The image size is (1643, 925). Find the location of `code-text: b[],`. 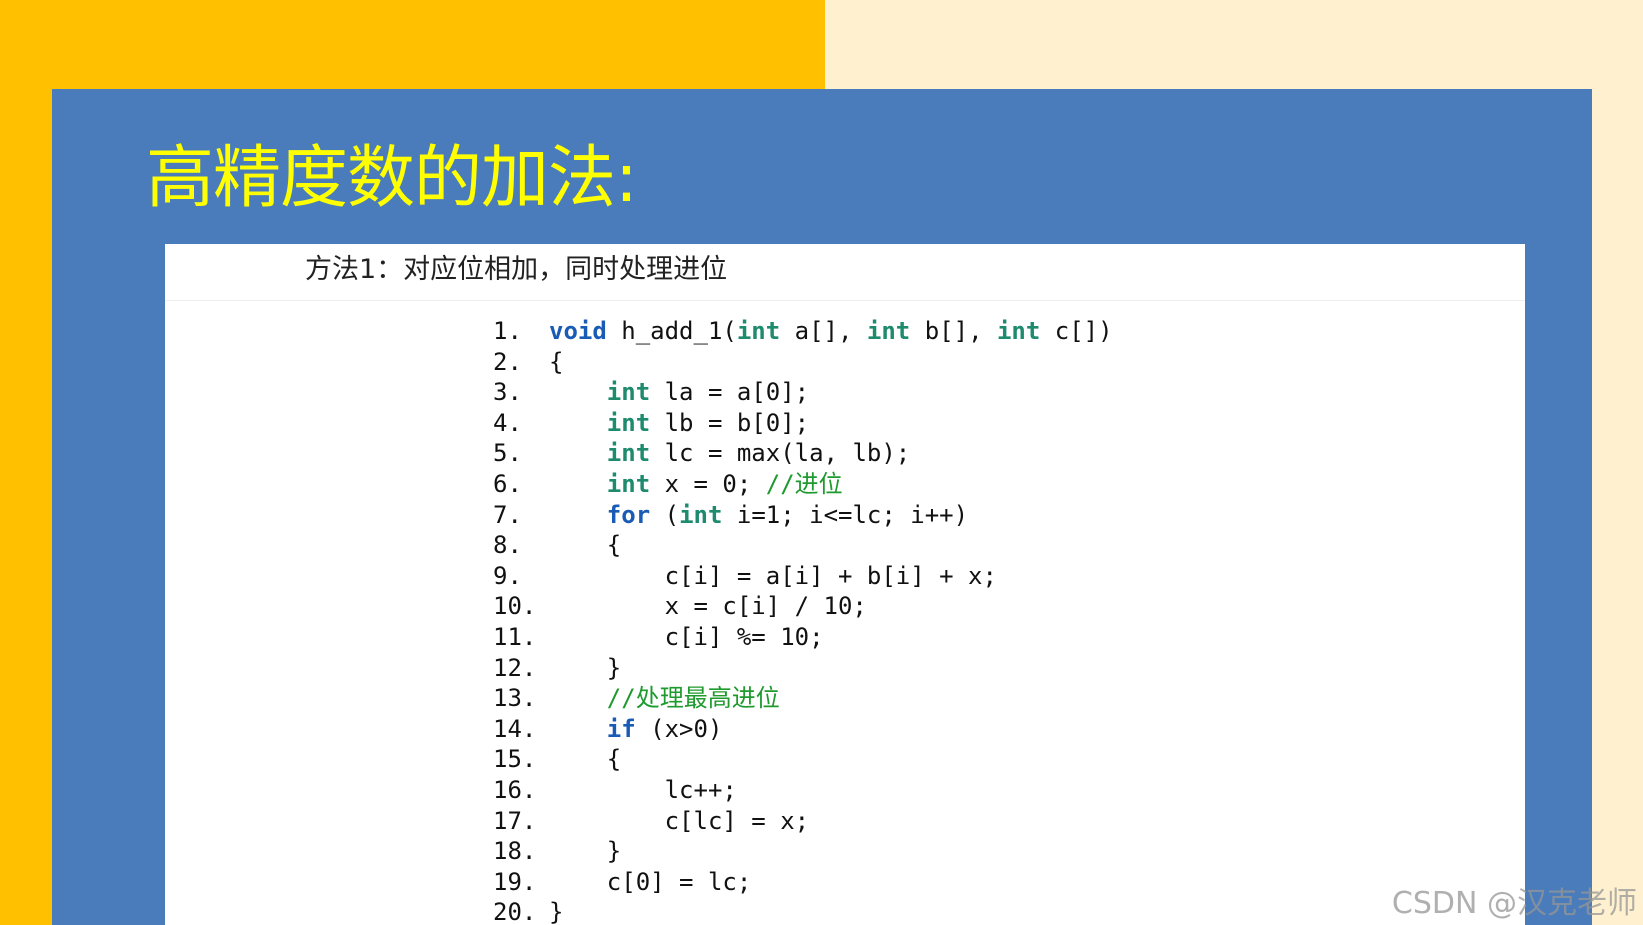

code-text: b[], is located at coordinates (953, 331).